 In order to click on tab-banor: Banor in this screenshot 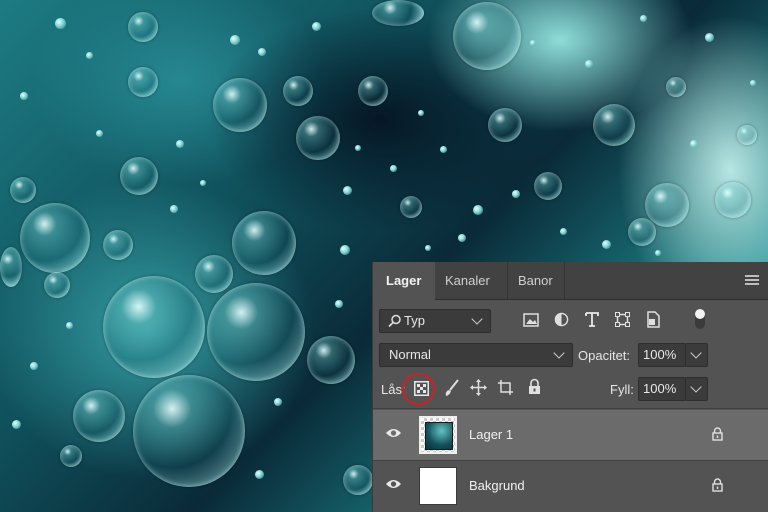, I will do `click(536, 280)`.